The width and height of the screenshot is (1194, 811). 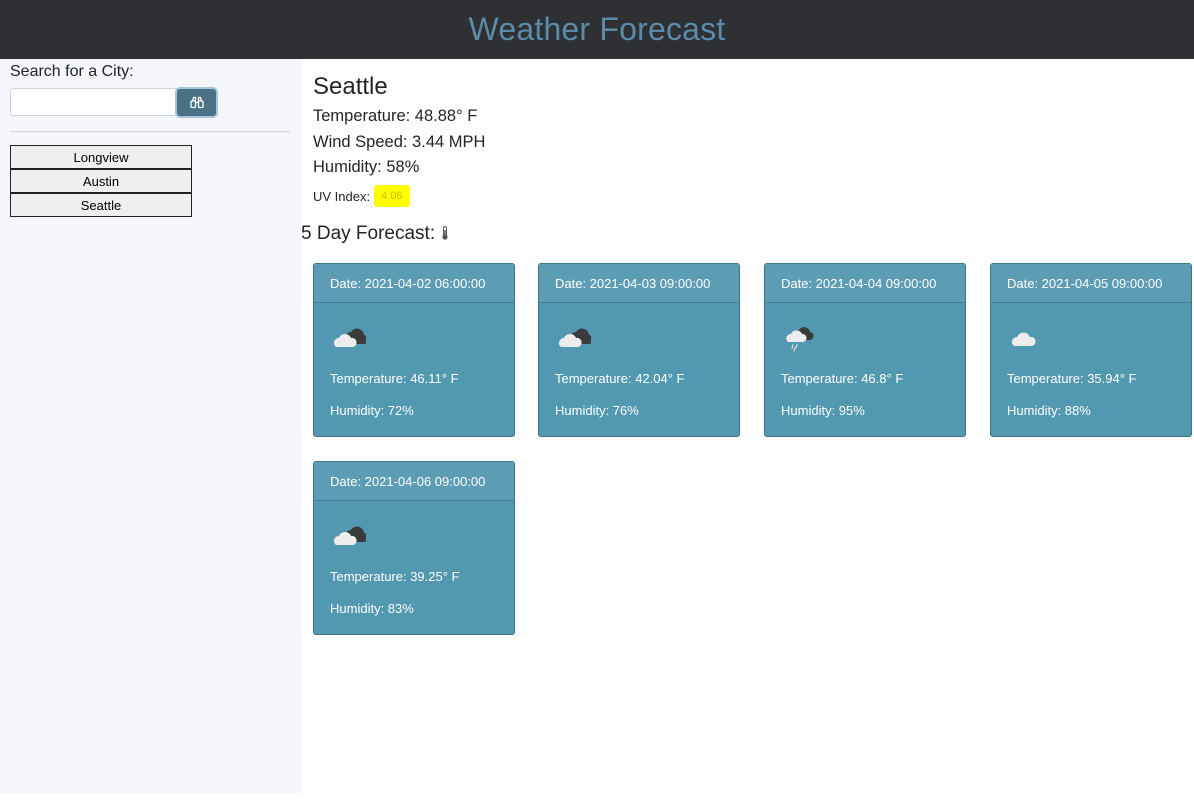 What do you see at coordinates (101, 157) in the screenshot?
I see `history-button-longview: Longview` at bounding box center [101, 157].